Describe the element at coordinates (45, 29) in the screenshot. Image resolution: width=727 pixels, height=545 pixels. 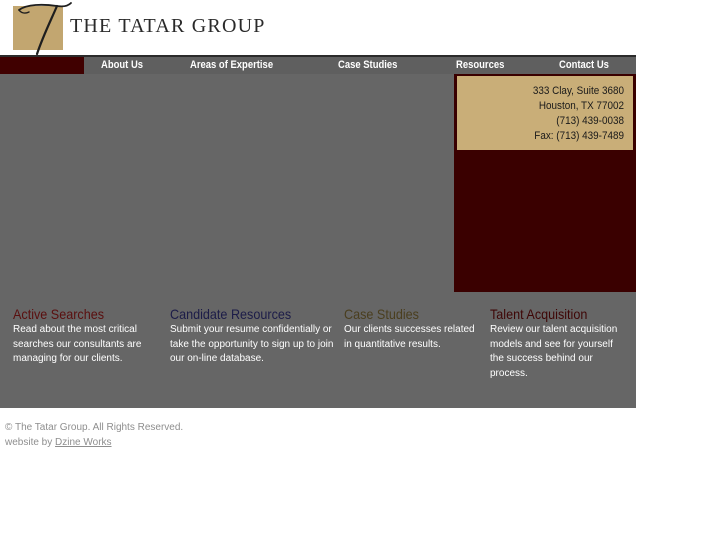
I see `t-monogram-icon` at that location.